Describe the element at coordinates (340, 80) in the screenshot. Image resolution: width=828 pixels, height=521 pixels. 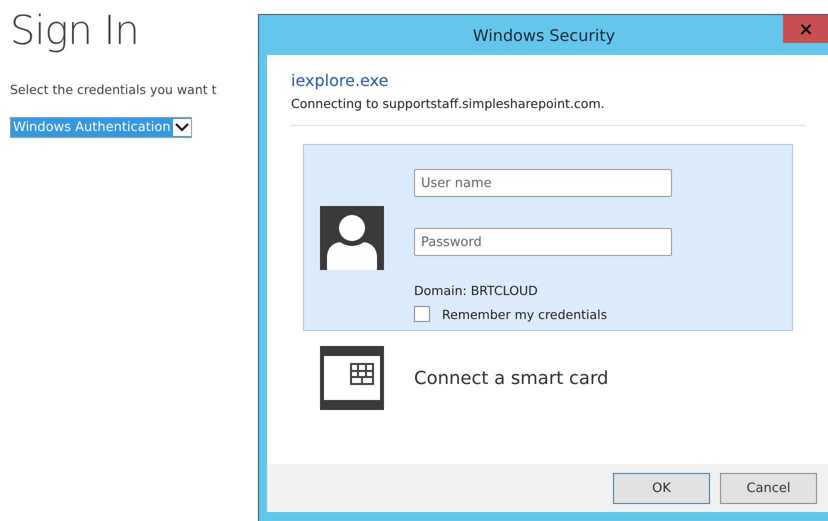
I see `app-name: iexplore.exe` at that location.